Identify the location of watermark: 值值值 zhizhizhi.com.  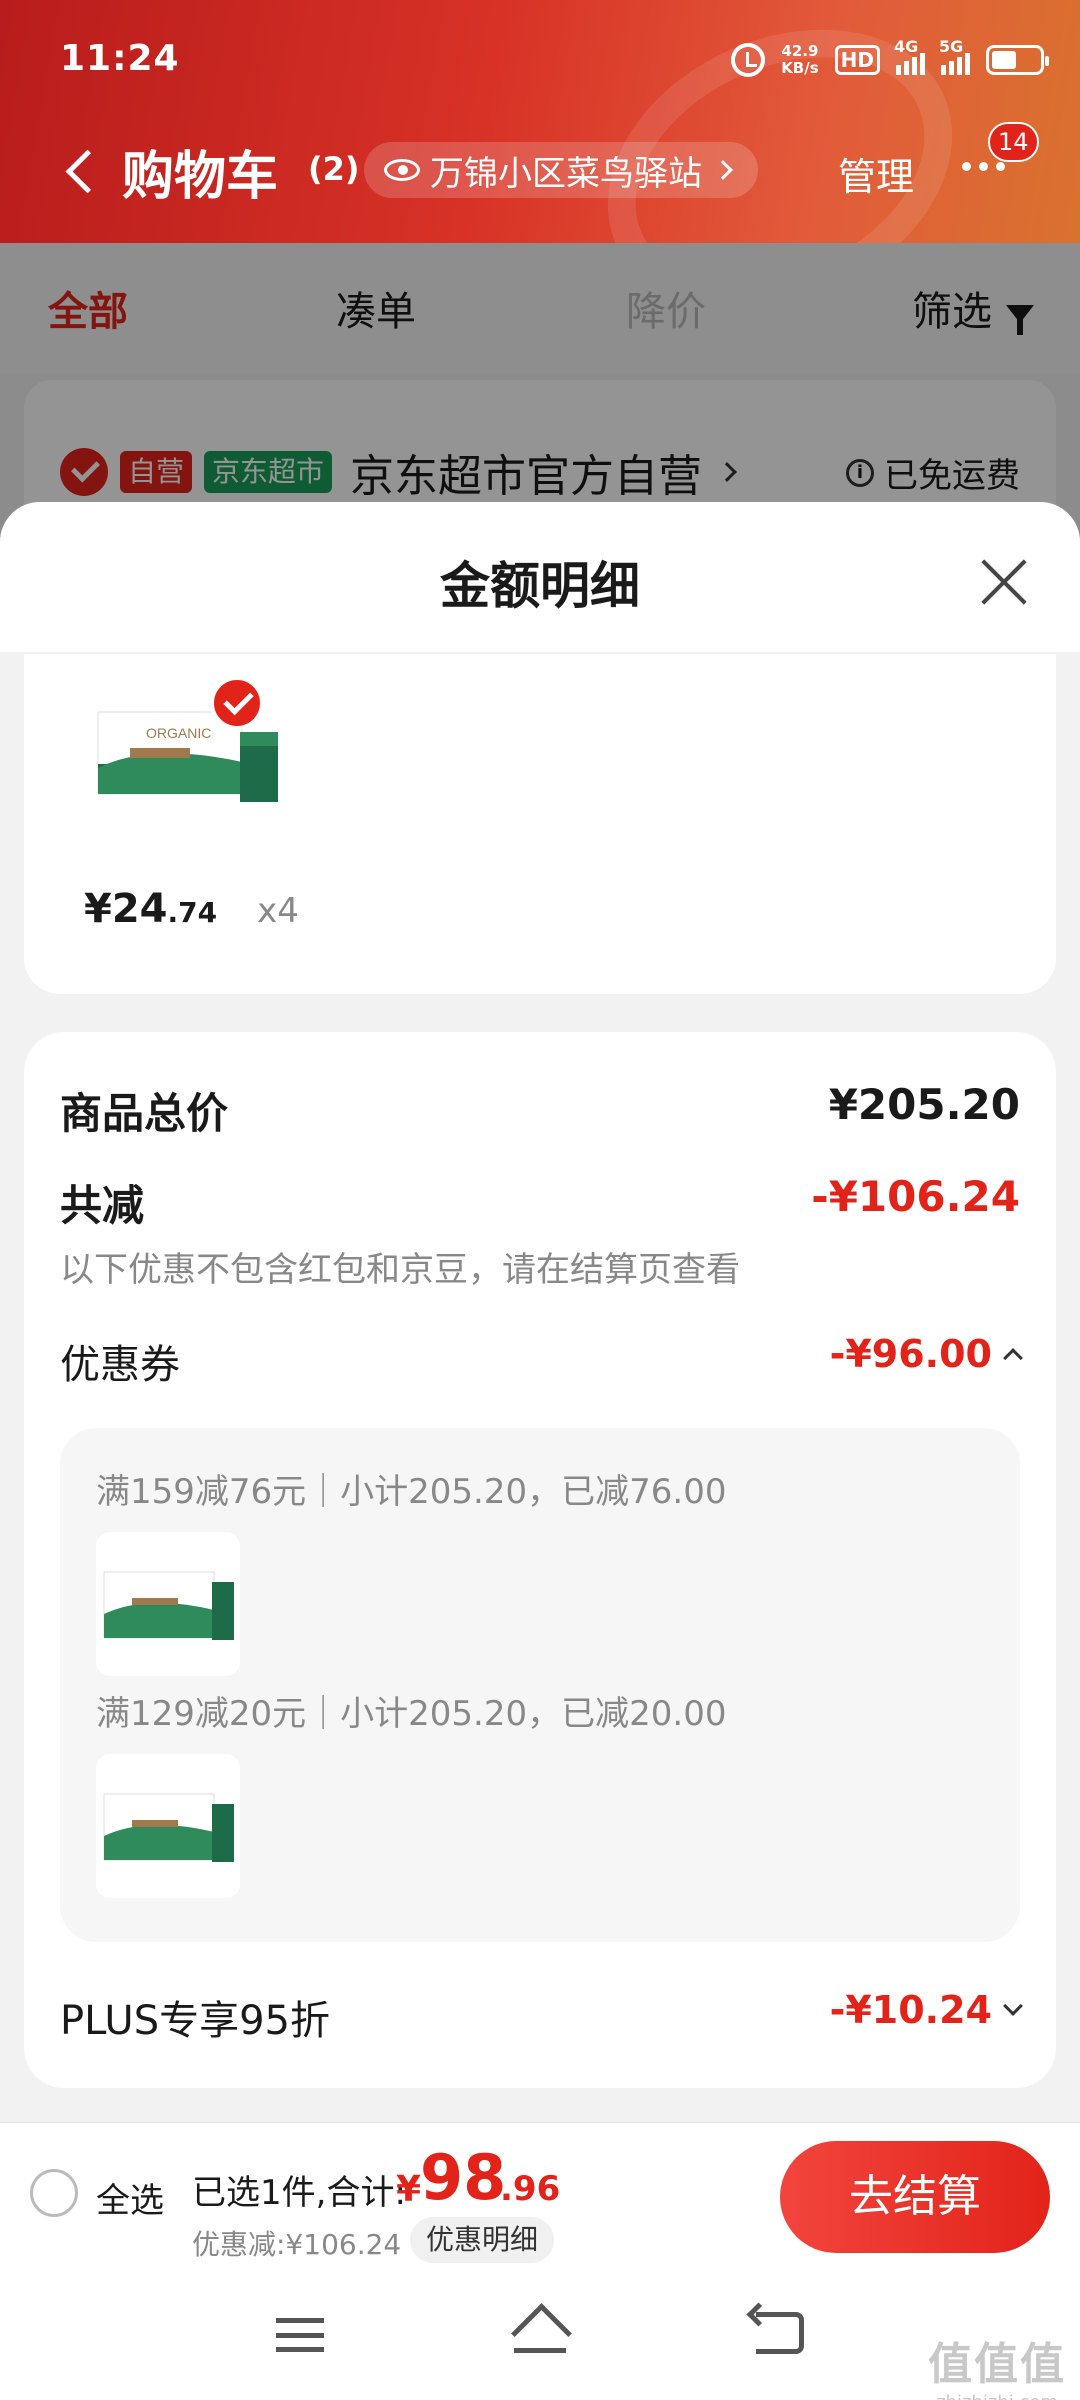
(997, 2364).